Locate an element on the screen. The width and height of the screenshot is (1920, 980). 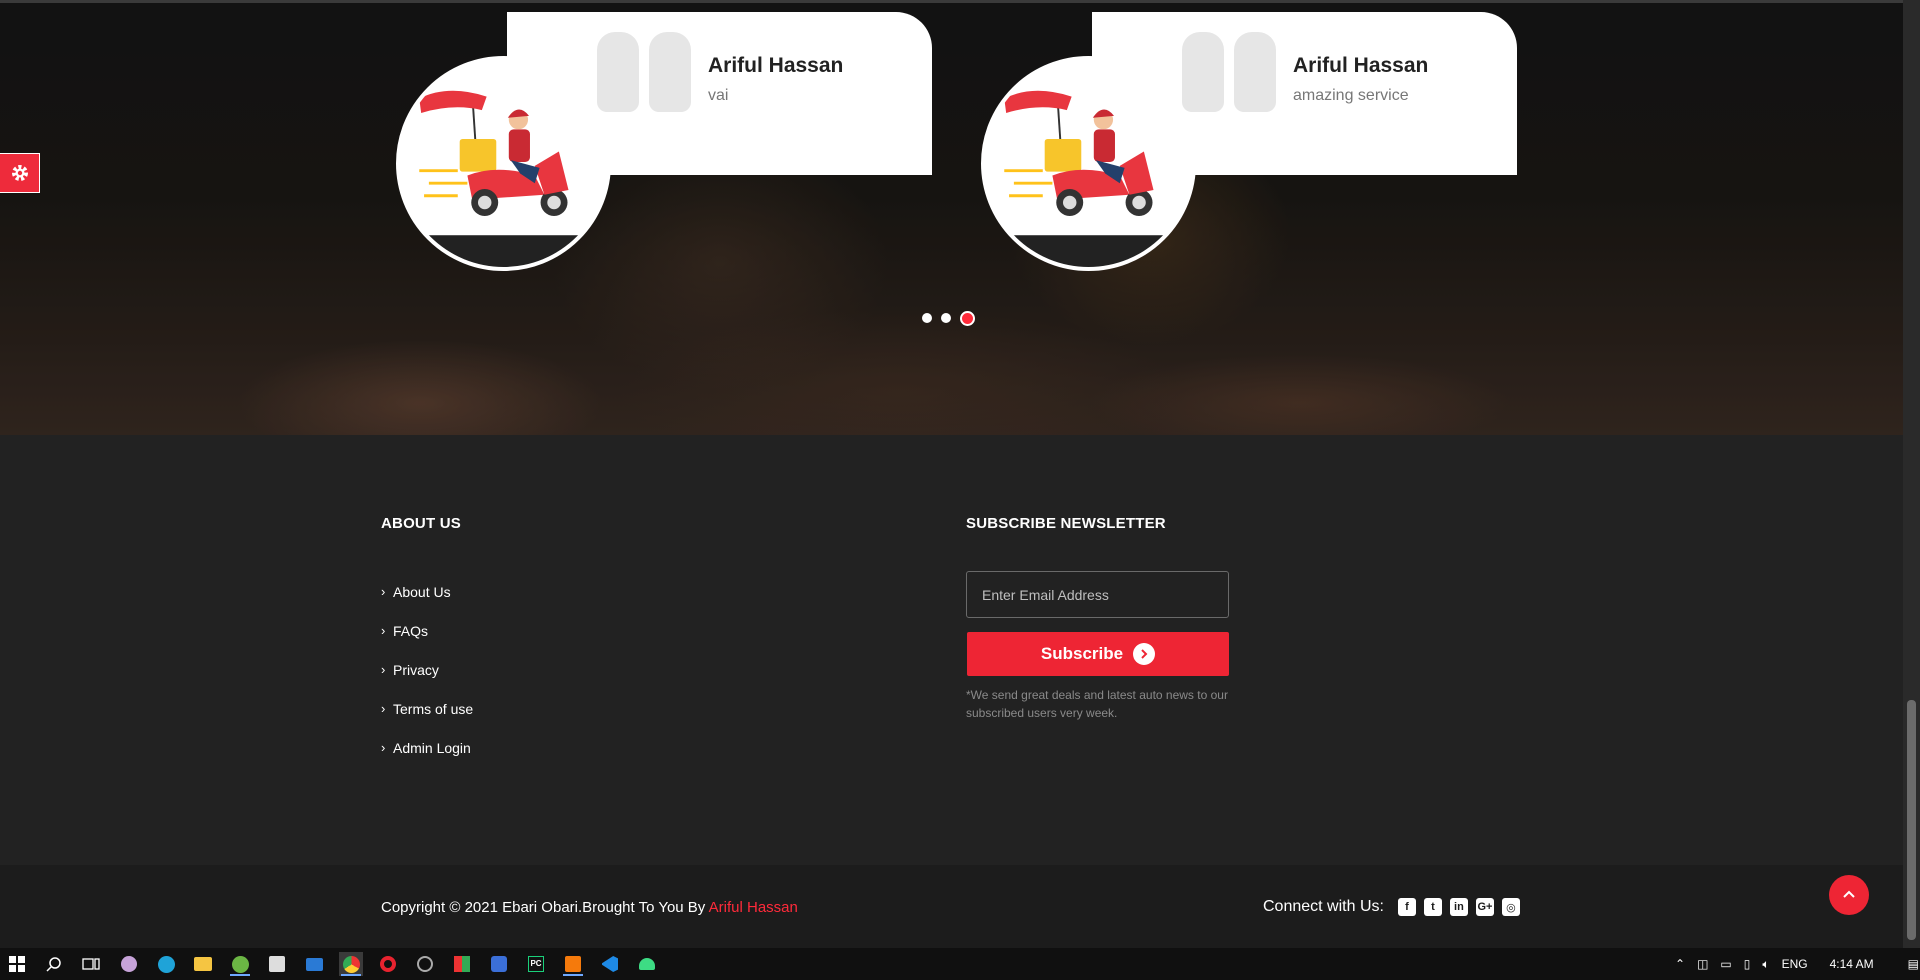
author-link: Ariful Hassan is located at coordinates (753, 907).